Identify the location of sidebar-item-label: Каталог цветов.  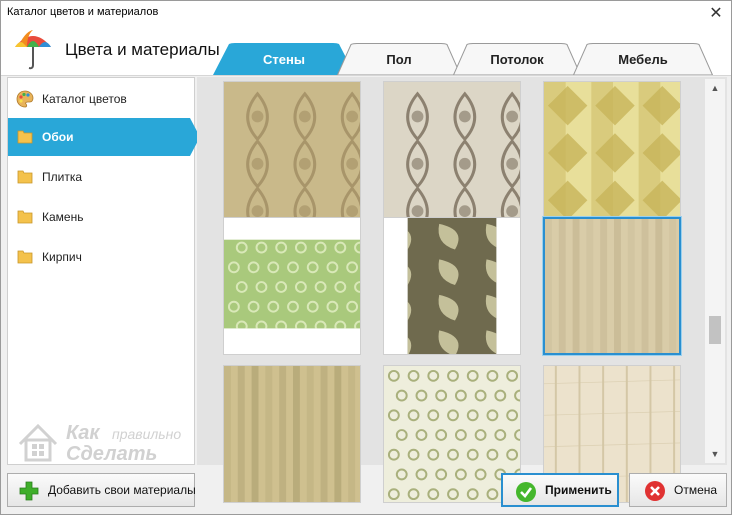
(84, 99).